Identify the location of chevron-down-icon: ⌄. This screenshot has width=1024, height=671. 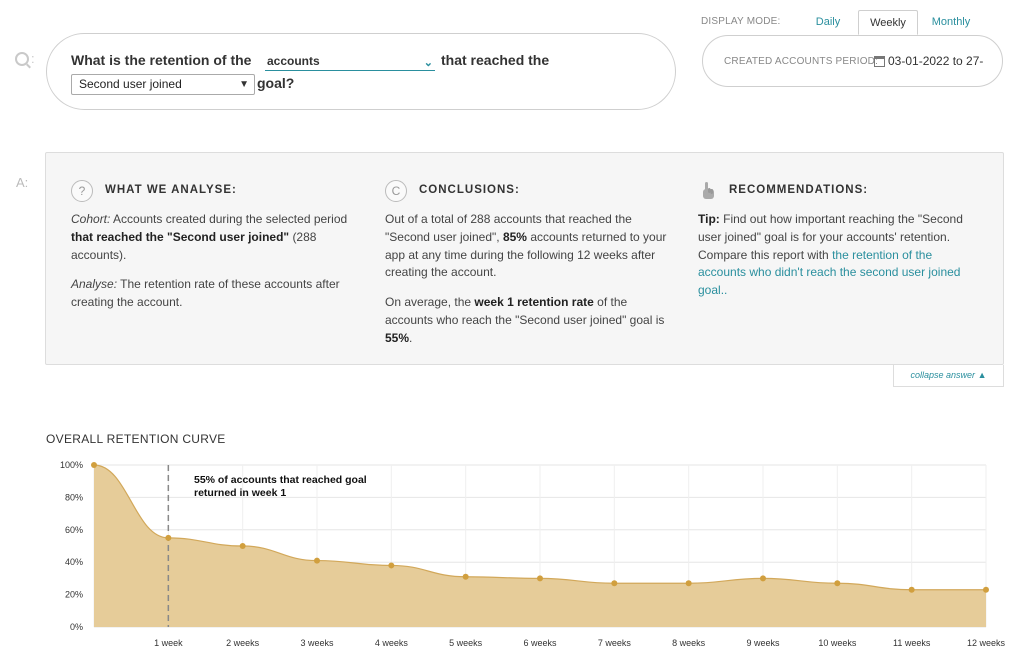
(428, 63).